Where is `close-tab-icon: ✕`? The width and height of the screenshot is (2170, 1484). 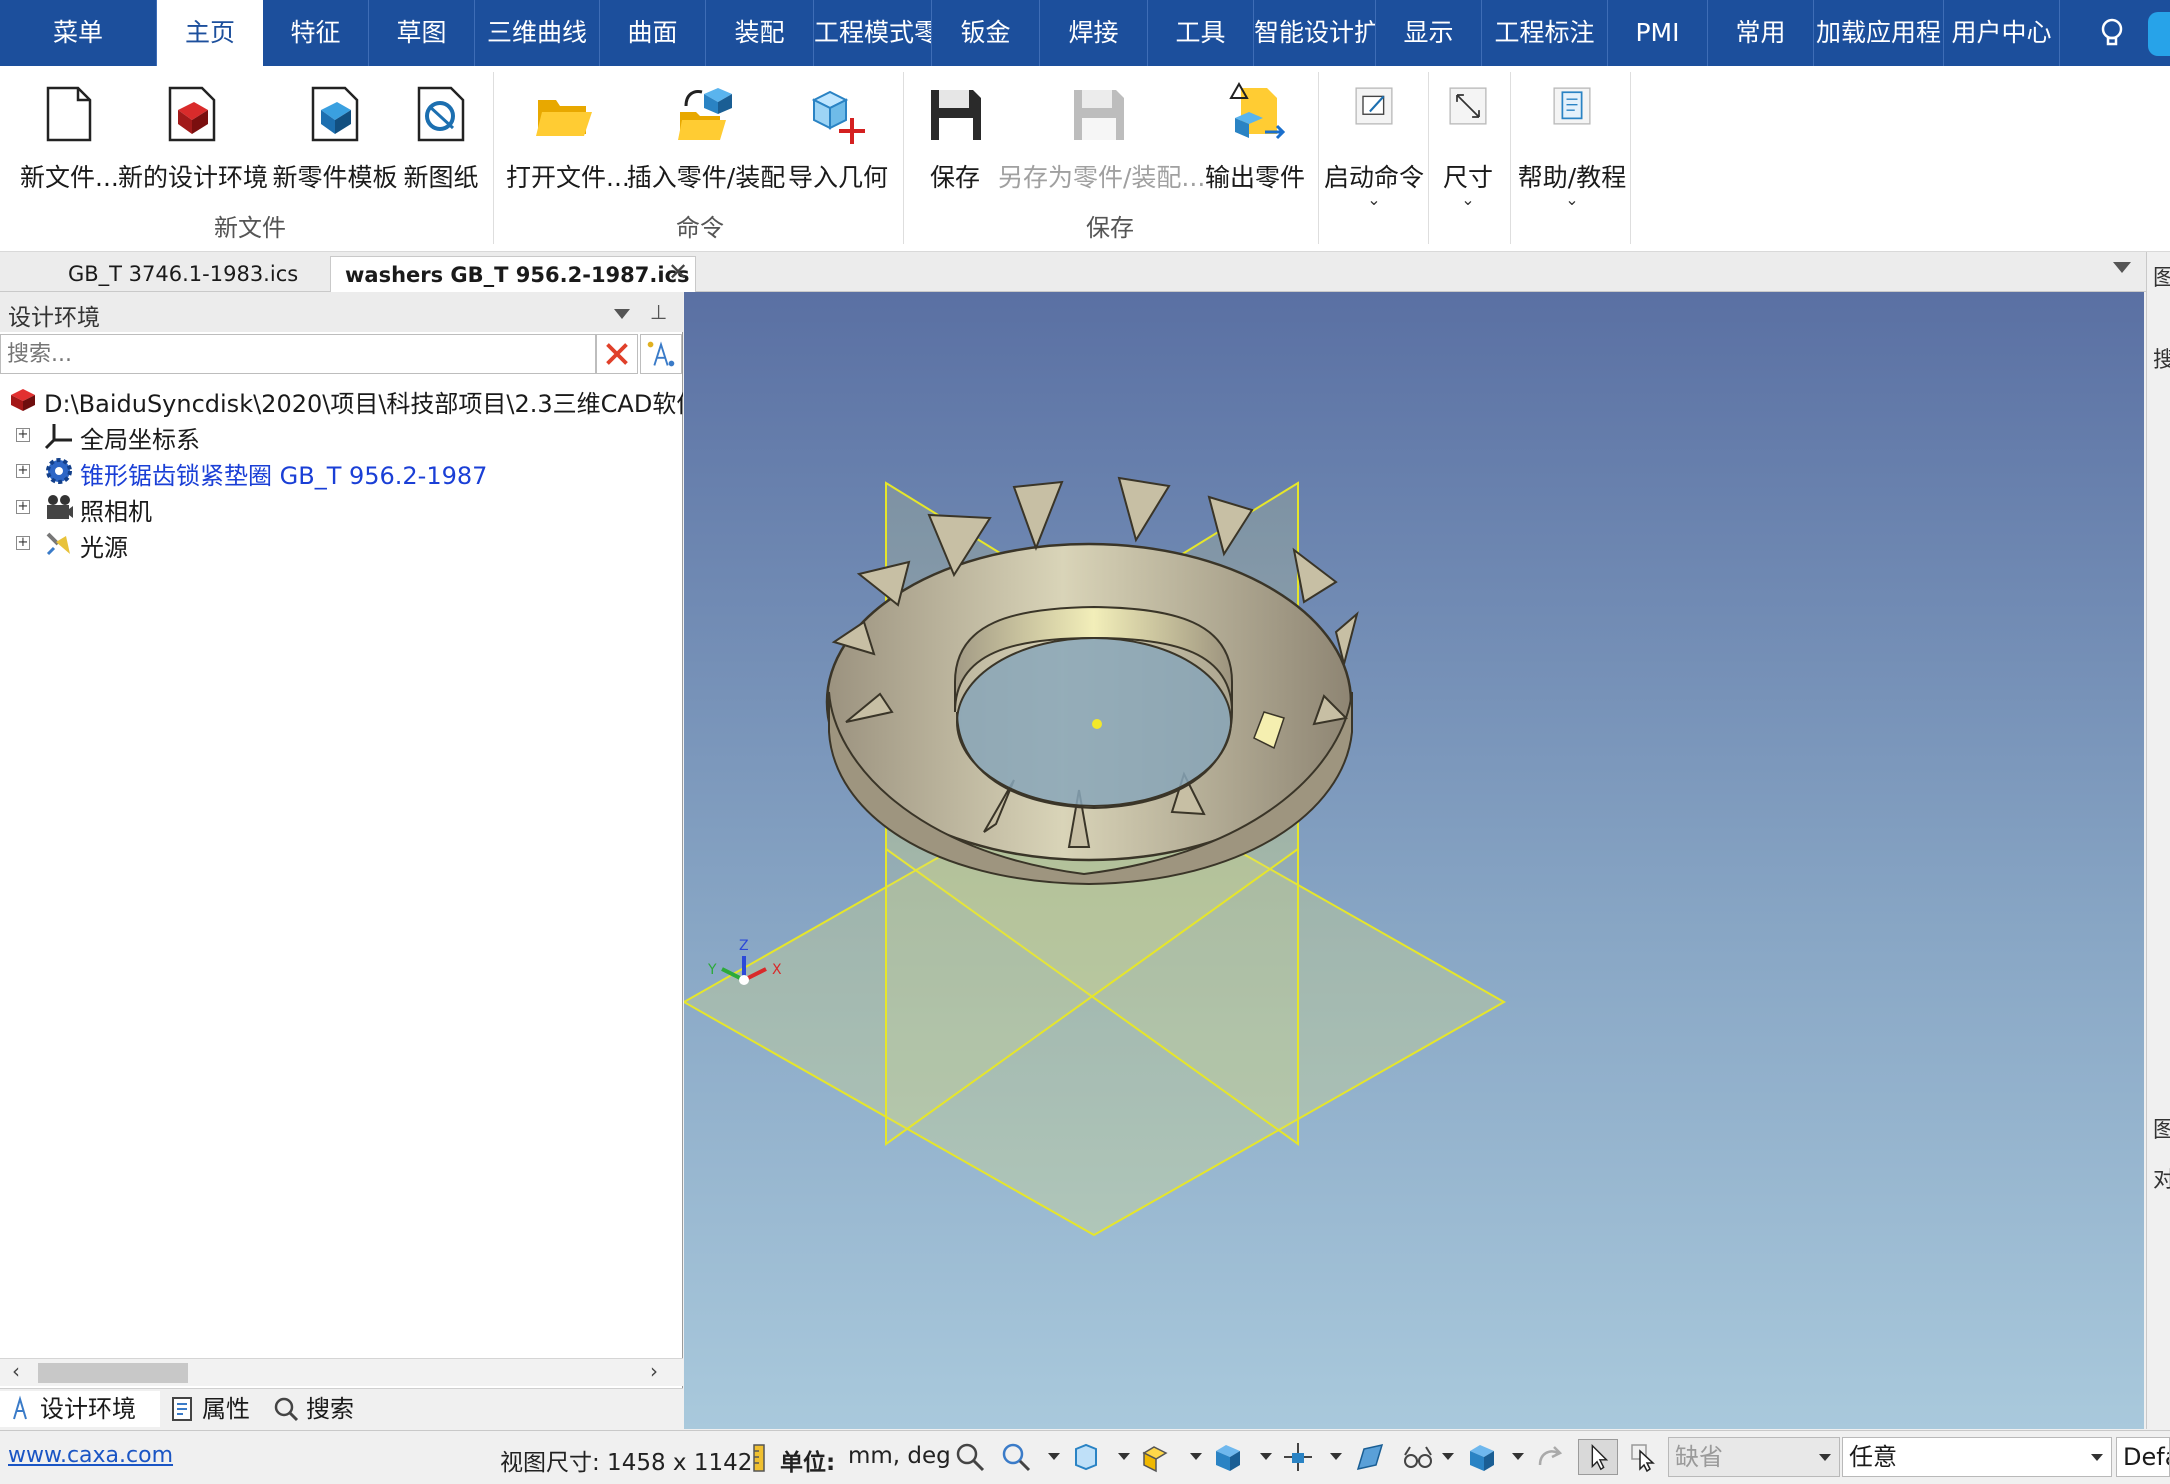
close-tab-icon: ✕ is located at coordinates (678, 272).